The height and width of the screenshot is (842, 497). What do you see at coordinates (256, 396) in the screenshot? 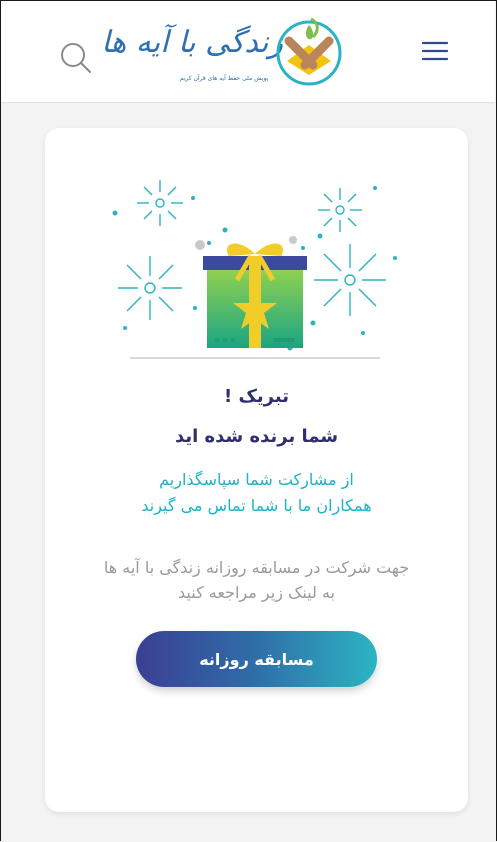
I see `congrats-heading: تبریک !` at bounding box center [256, 396].